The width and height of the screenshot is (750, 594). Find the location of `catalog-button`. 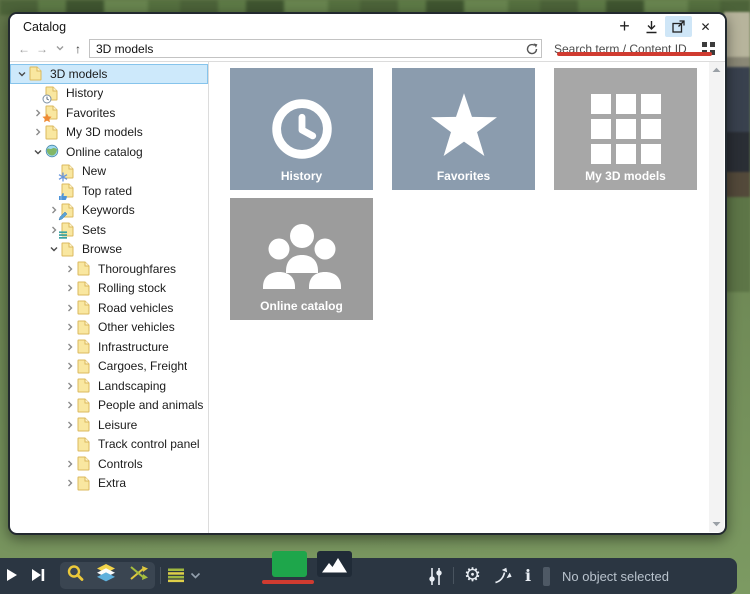

catalog-button is located at coordinates (289, 564).